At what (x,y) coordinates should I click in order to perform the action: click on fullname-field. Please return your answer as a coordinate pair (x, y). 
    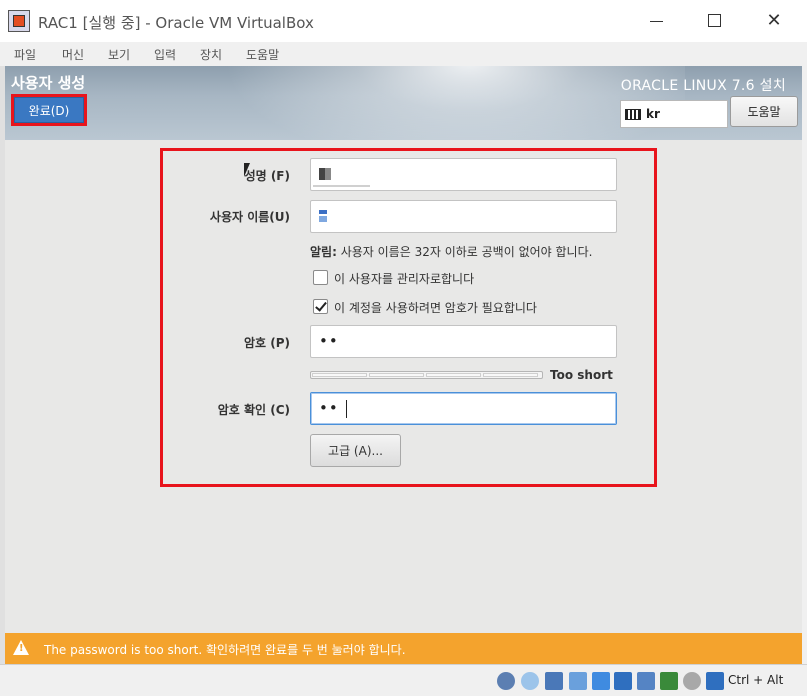
    Looking at the image, I should click on (463, 174).